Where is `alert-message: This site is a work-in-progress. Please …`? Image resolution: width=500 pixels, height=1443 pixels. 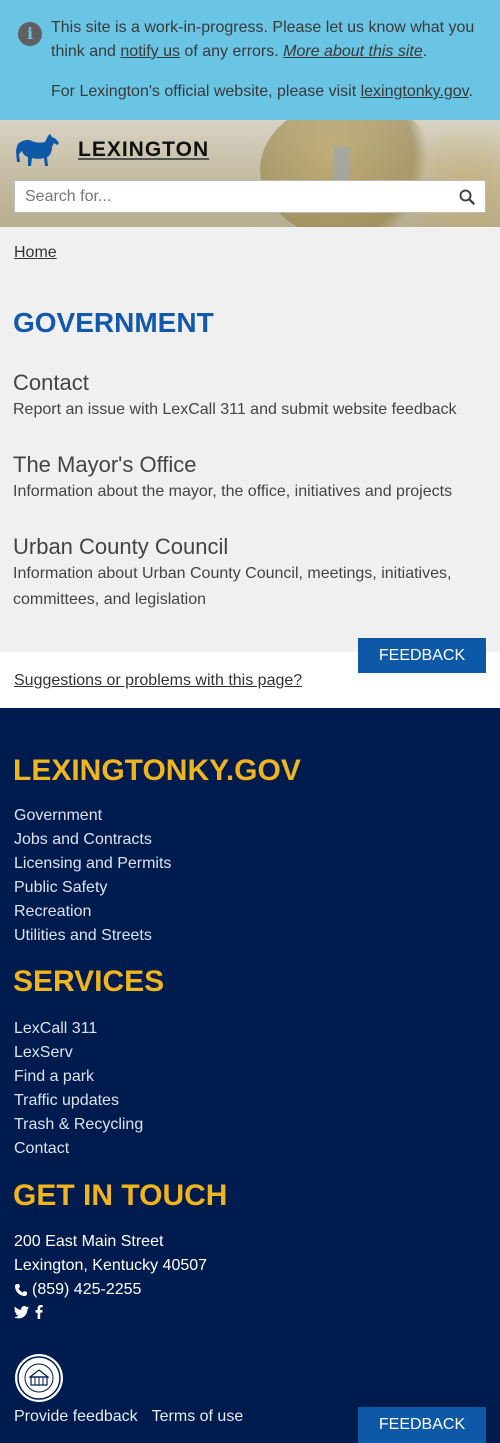 alert-message: This site is a work-in-progress. Please … is located at coordinates (271, 40).